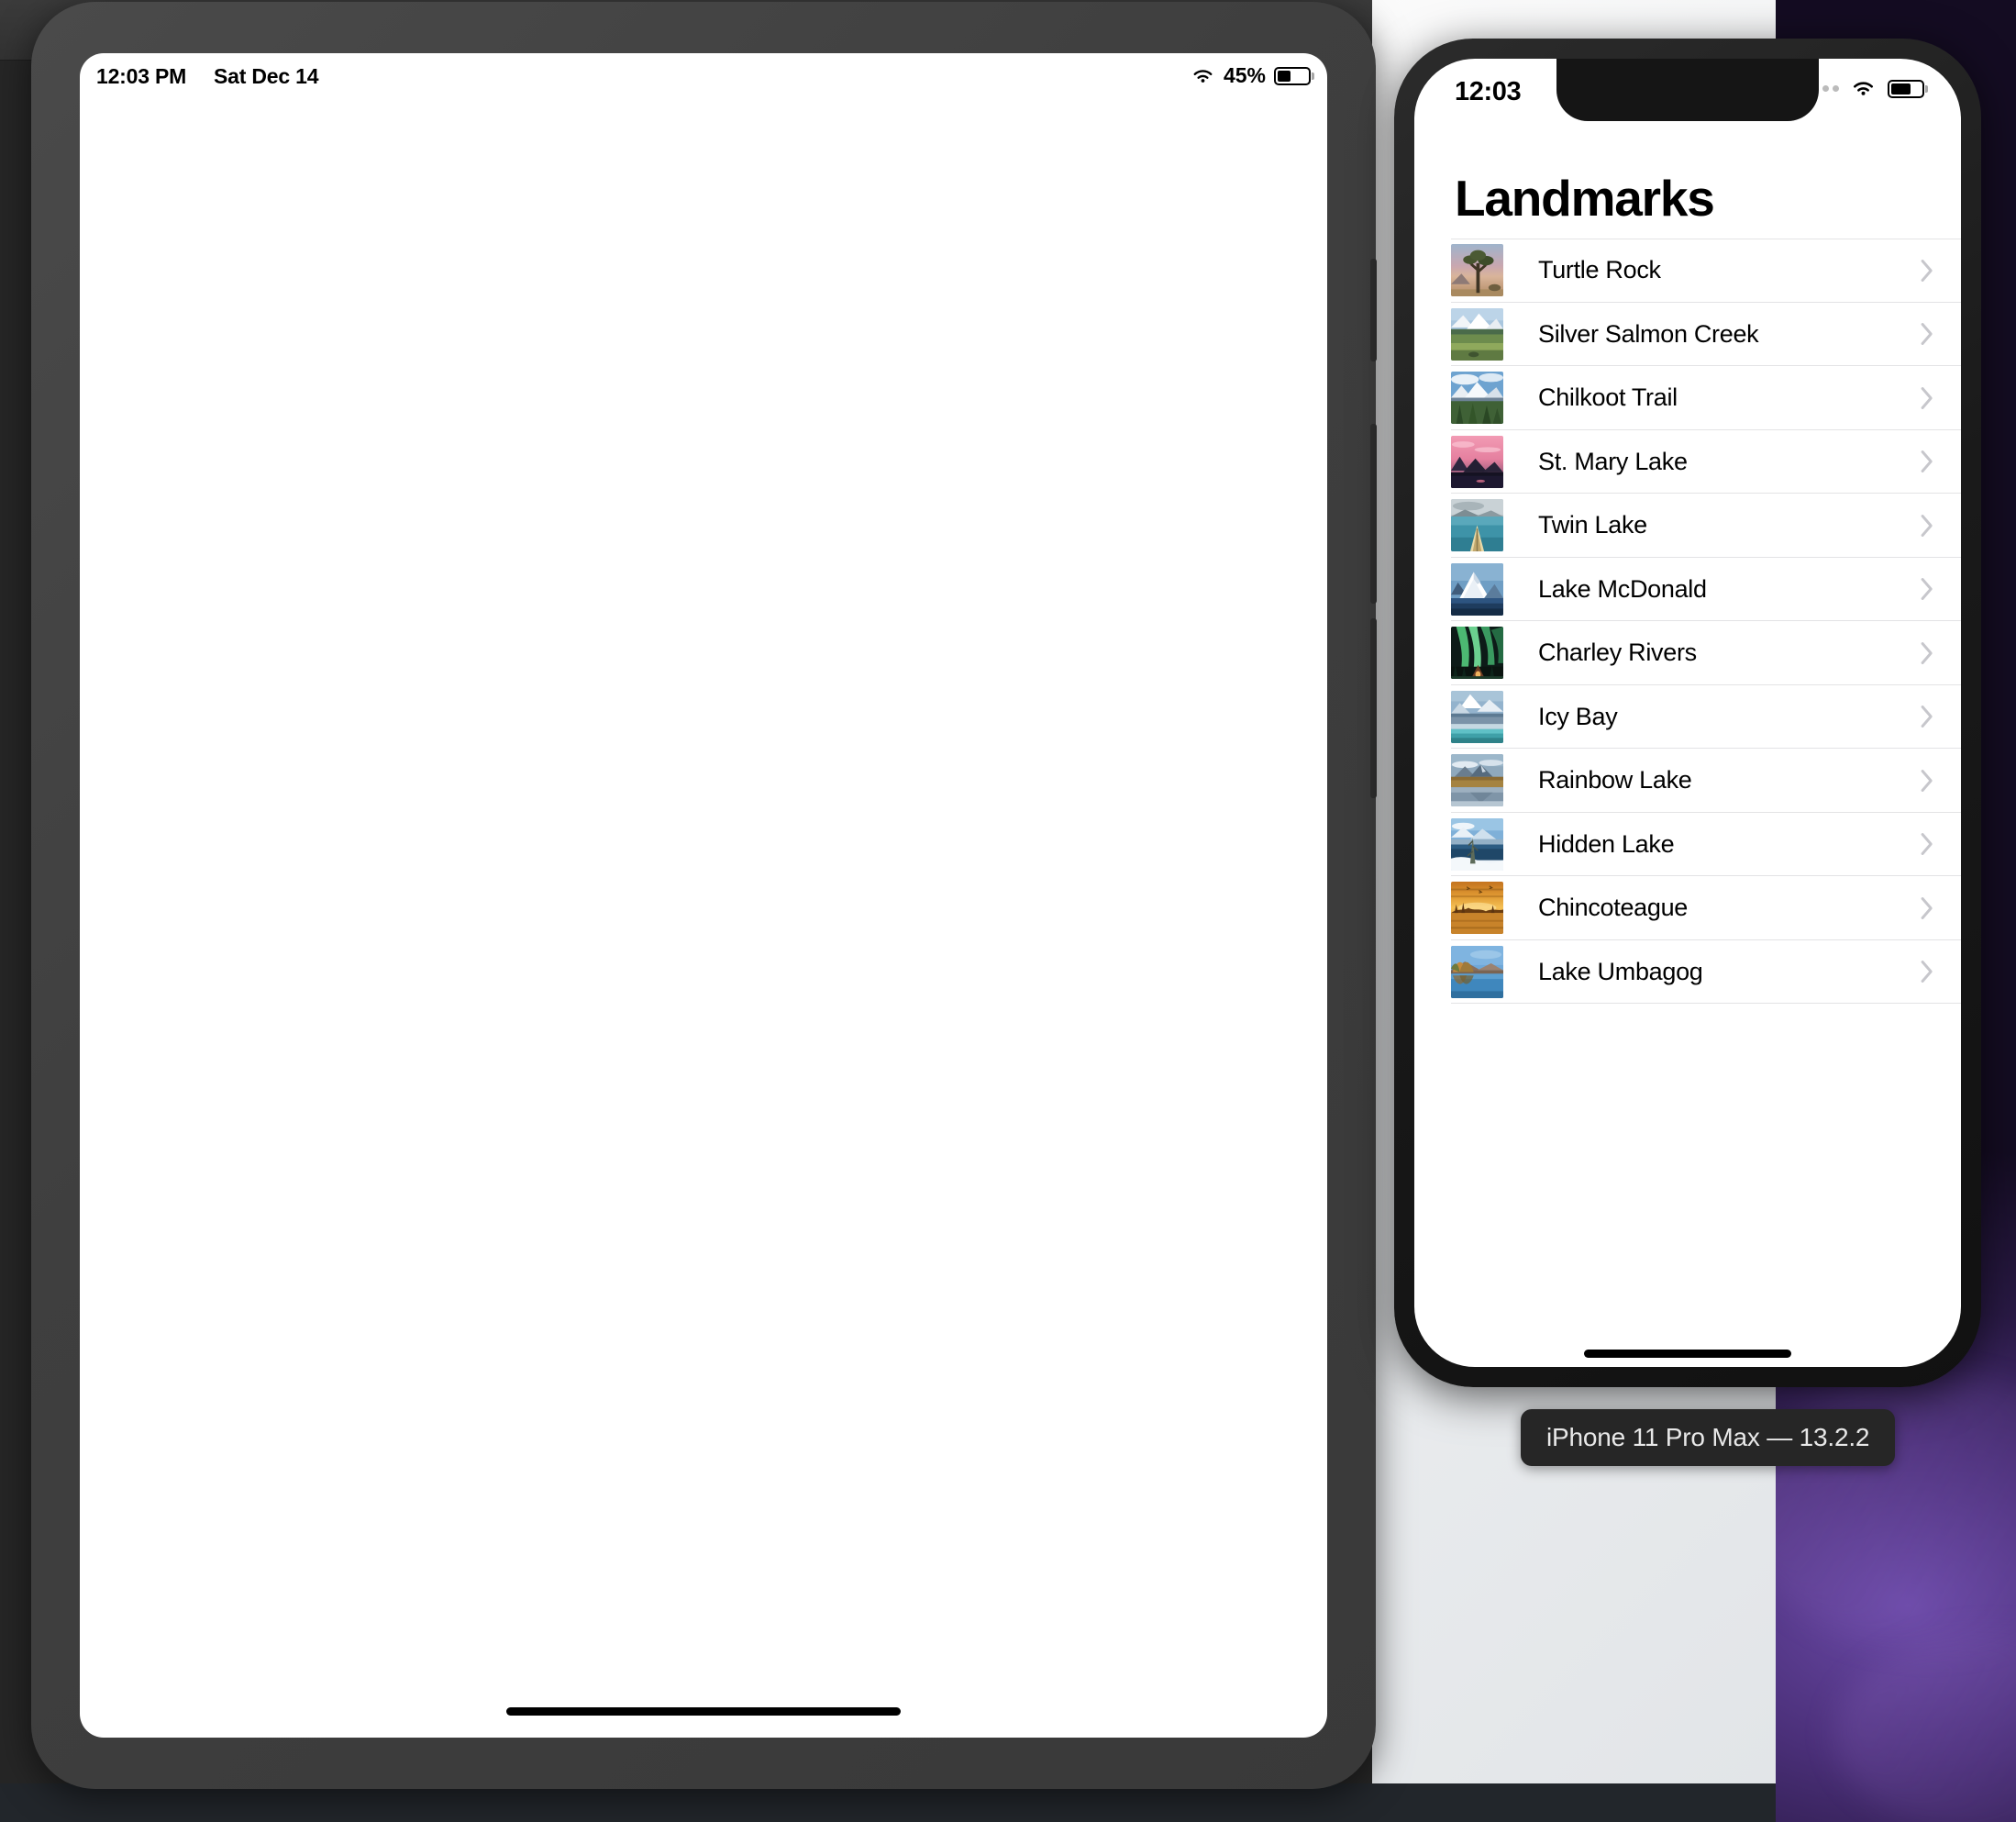 The height and width of the screenshot is (1822, 2016). What do you see at coordinates (141, 76) in the screenshot?
I see `ipad-clock: 12:03 PM` at bounding box center [141, 76].